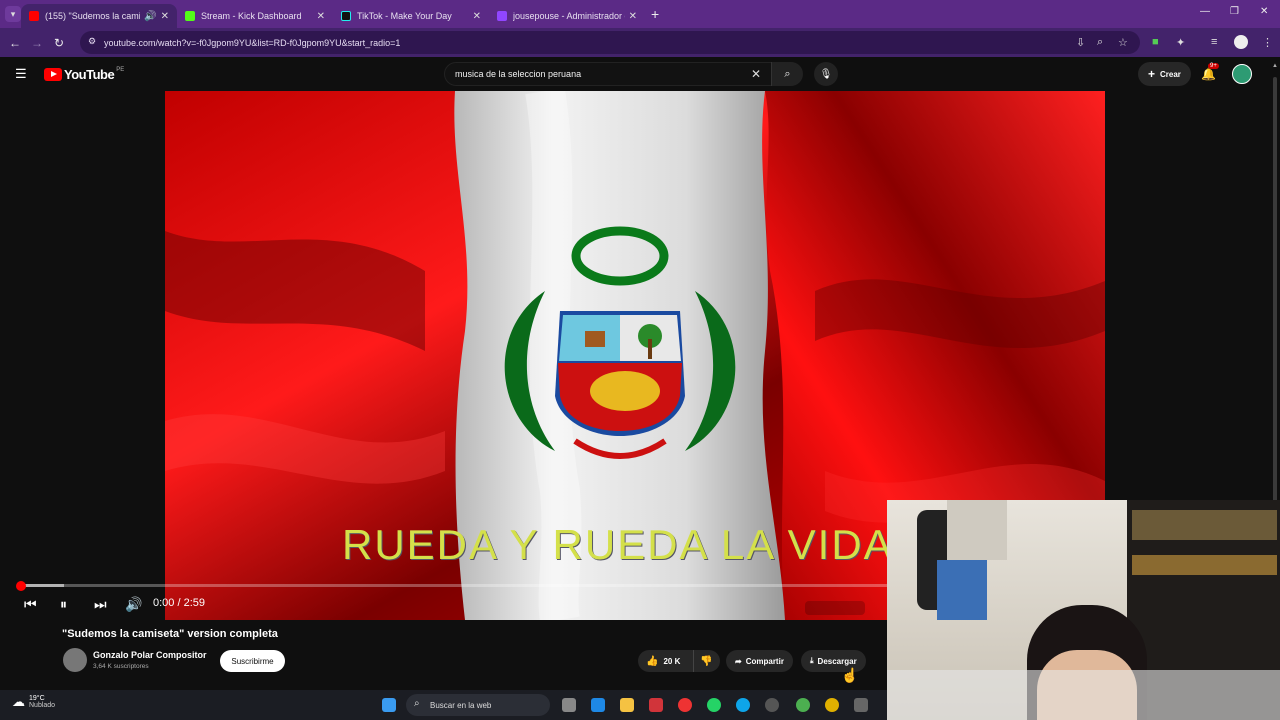 Image resolution: width=1280 pixels, height=720 pixels. I want to click on dislike-button: 👎, so click(703, 661).